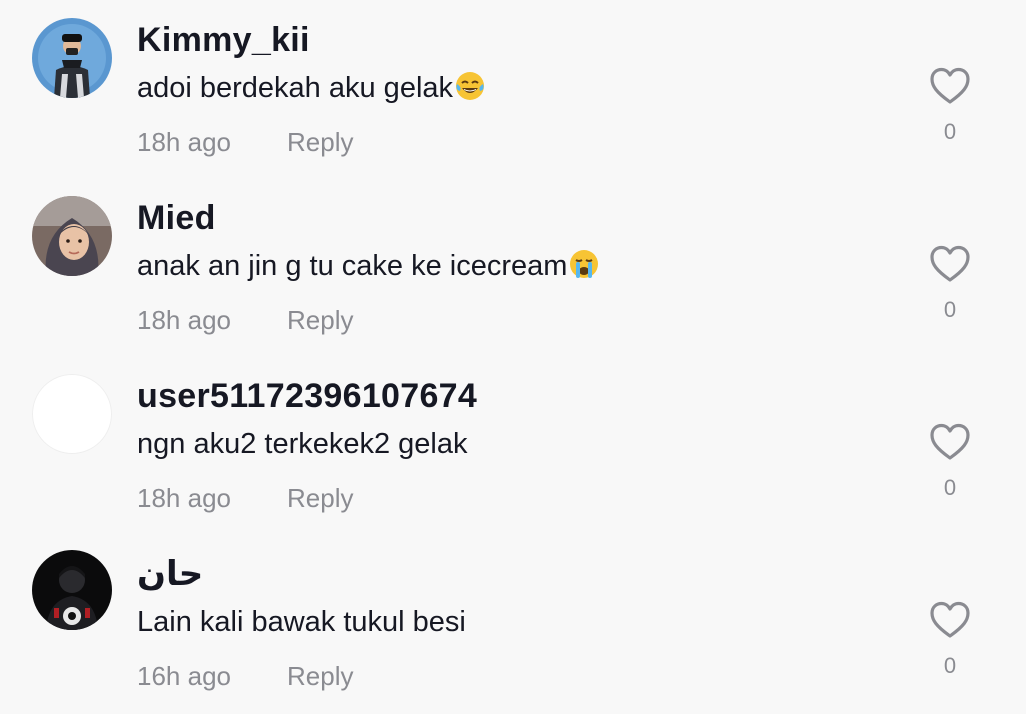 Image resolution: width=1026 pixels, height=714 pixels. Describe the element at coordinates (302, 444) in the screenshot. I see `comment-text: ngn aku2 terkekek2 gelak` at that location.